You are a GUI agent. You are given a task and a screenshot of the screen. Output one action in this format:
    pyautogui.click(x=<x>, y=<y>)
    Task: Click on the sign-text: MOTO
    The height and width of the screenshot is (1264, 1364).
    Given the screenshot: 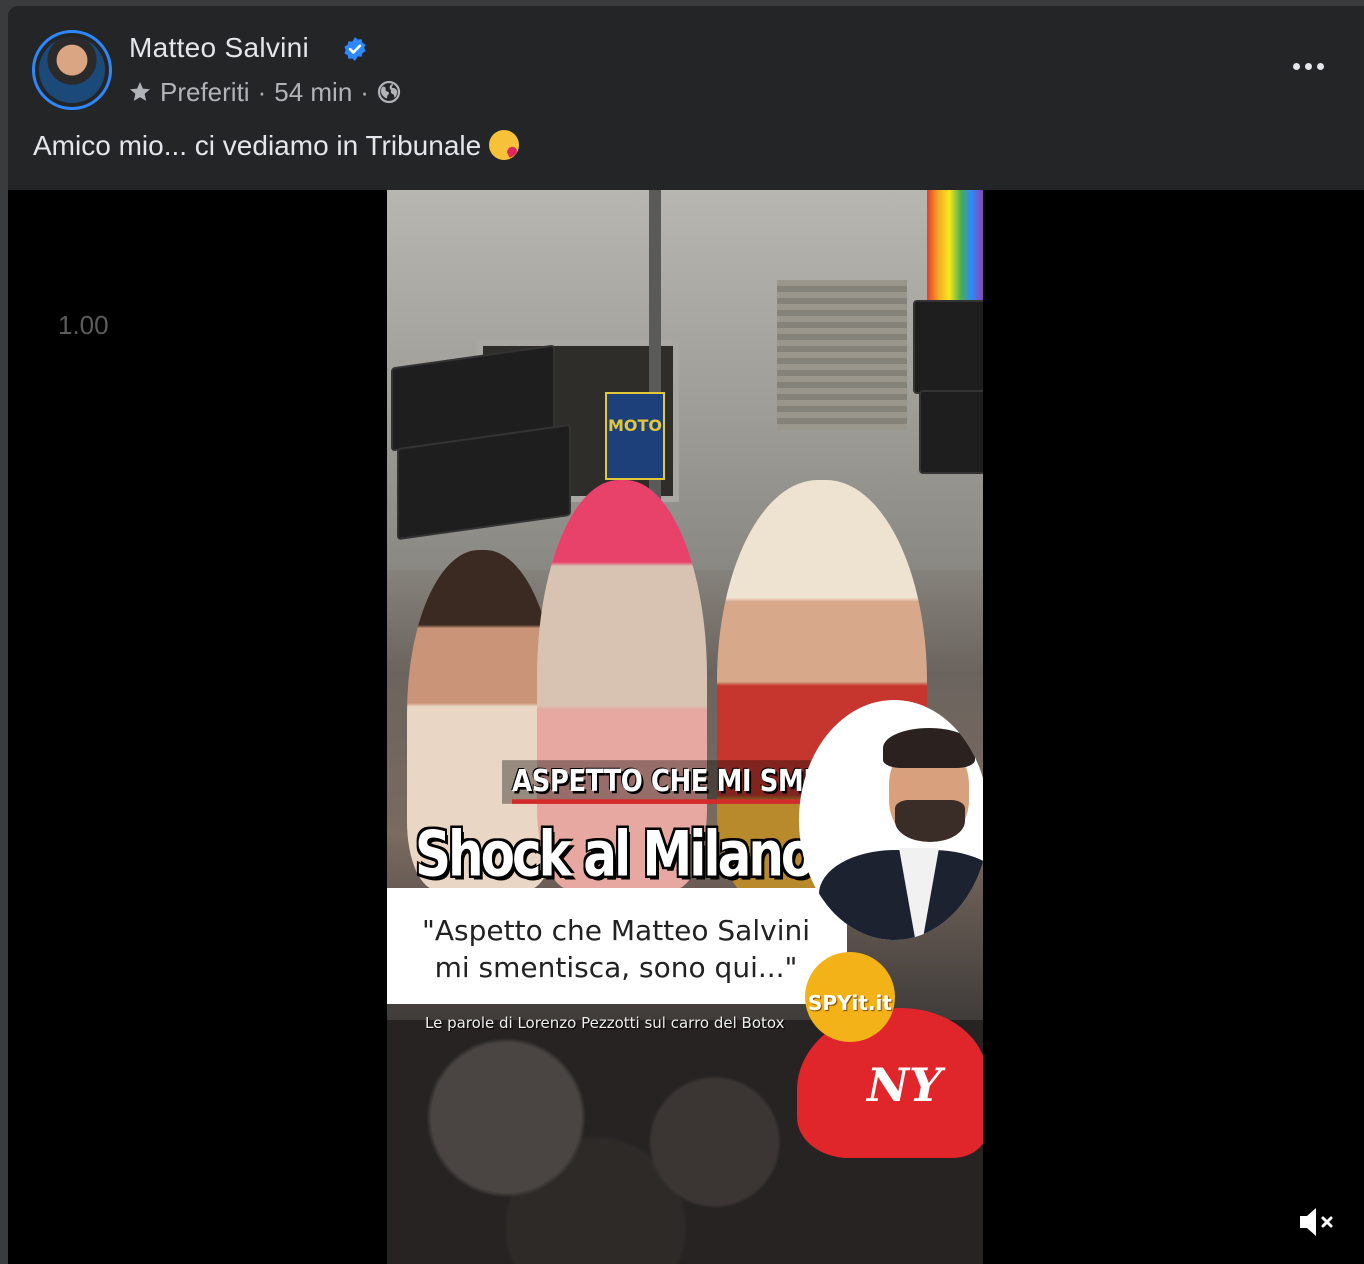 What is the action you would take?
    pyautogui.click(x=635, y=425)
    